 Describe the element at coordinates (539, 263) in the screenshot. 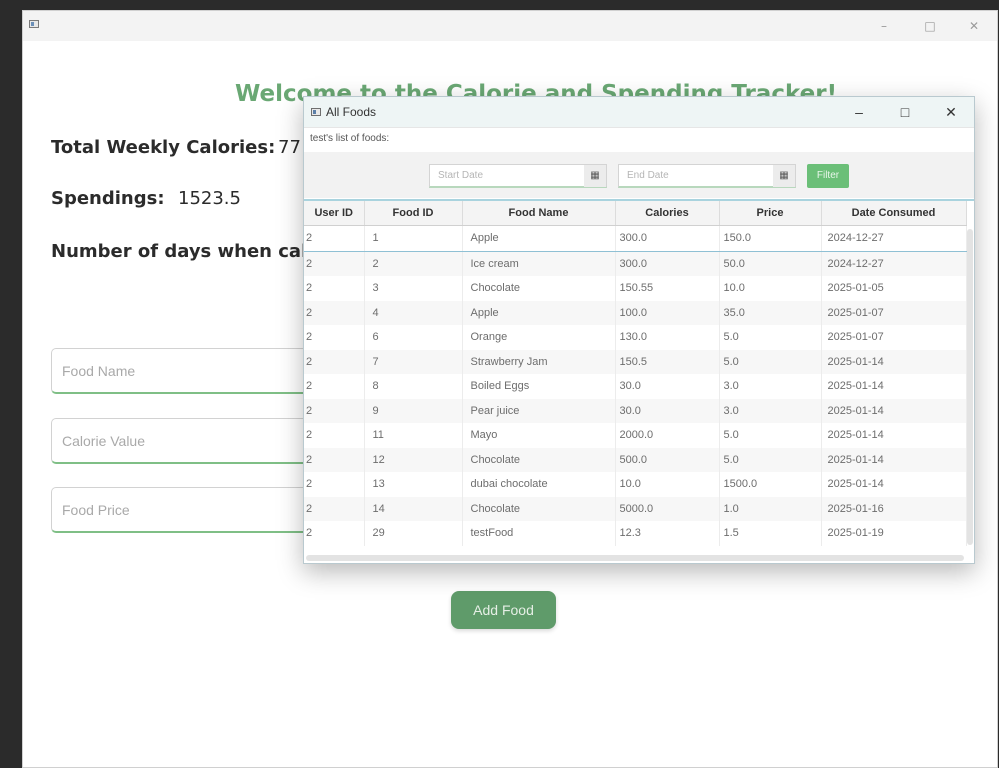

I see `table-cell: Ice cream` at that location.